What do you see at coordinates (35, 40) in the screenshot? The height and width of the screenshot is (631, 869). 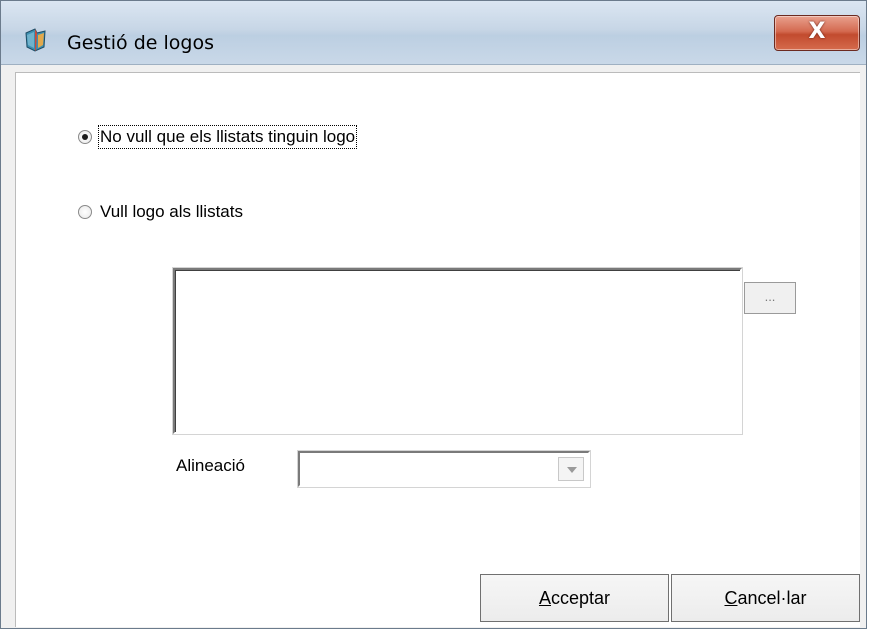 I see `app-icon` at bounding box center [35, 40].